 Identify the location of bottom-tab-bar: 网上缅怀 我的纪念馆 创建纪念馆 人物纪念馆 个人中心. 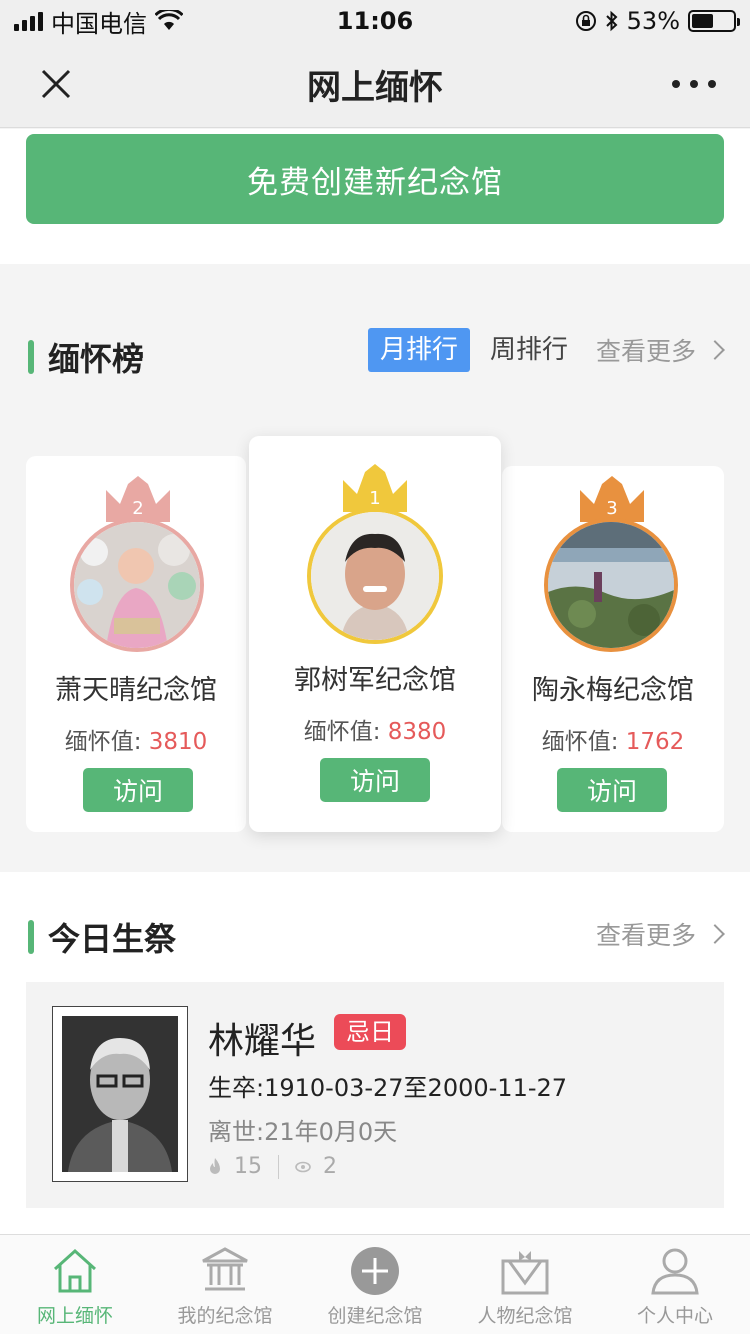
(375, 1284).